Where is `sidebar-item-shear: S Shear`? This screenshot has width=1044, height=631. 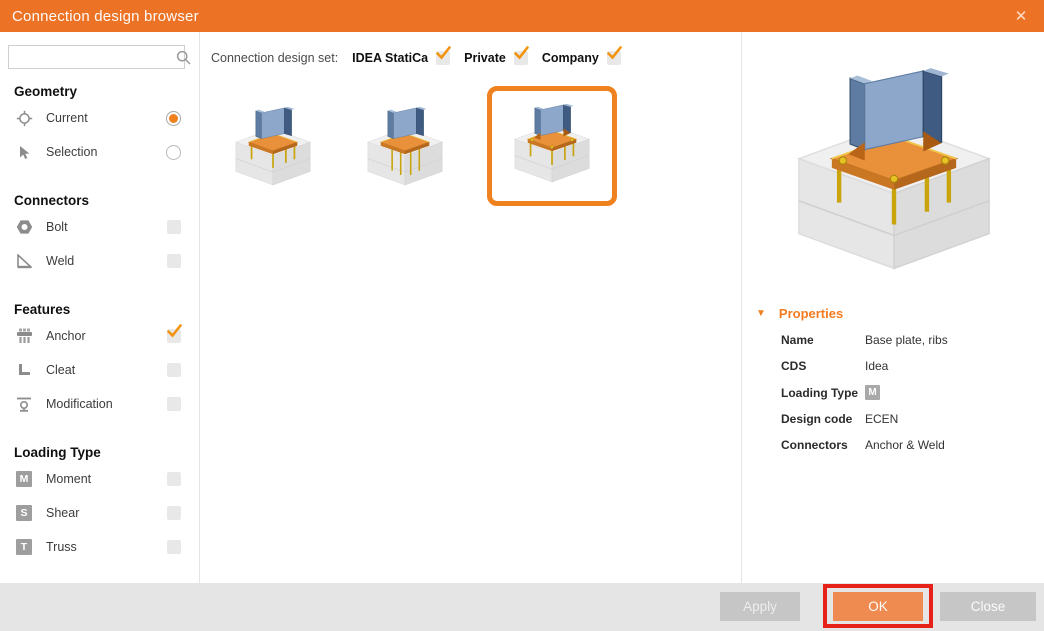
sidebar-item-shear: S Shear is located at coordinates (99, 513).